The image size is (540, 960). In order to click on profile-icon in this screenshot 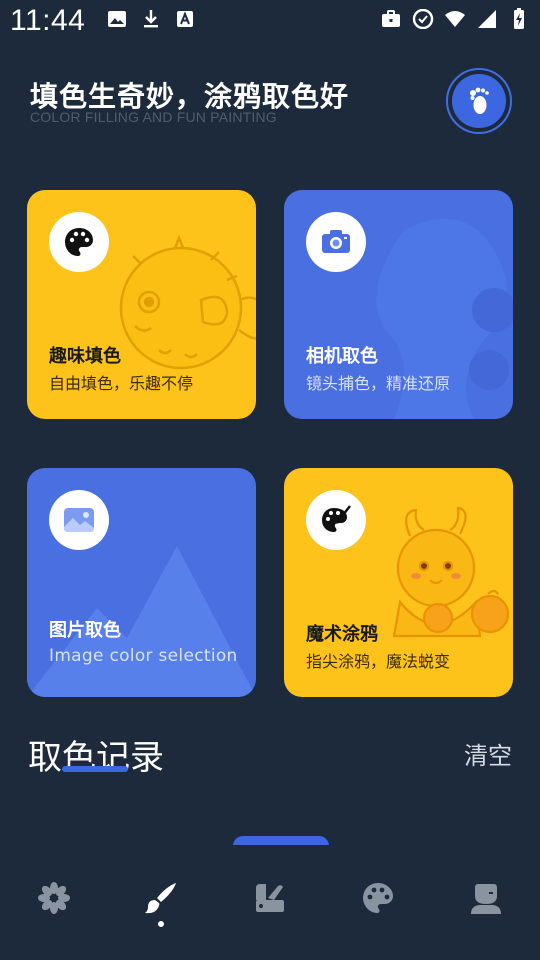, I will do `click(486, 899)`.